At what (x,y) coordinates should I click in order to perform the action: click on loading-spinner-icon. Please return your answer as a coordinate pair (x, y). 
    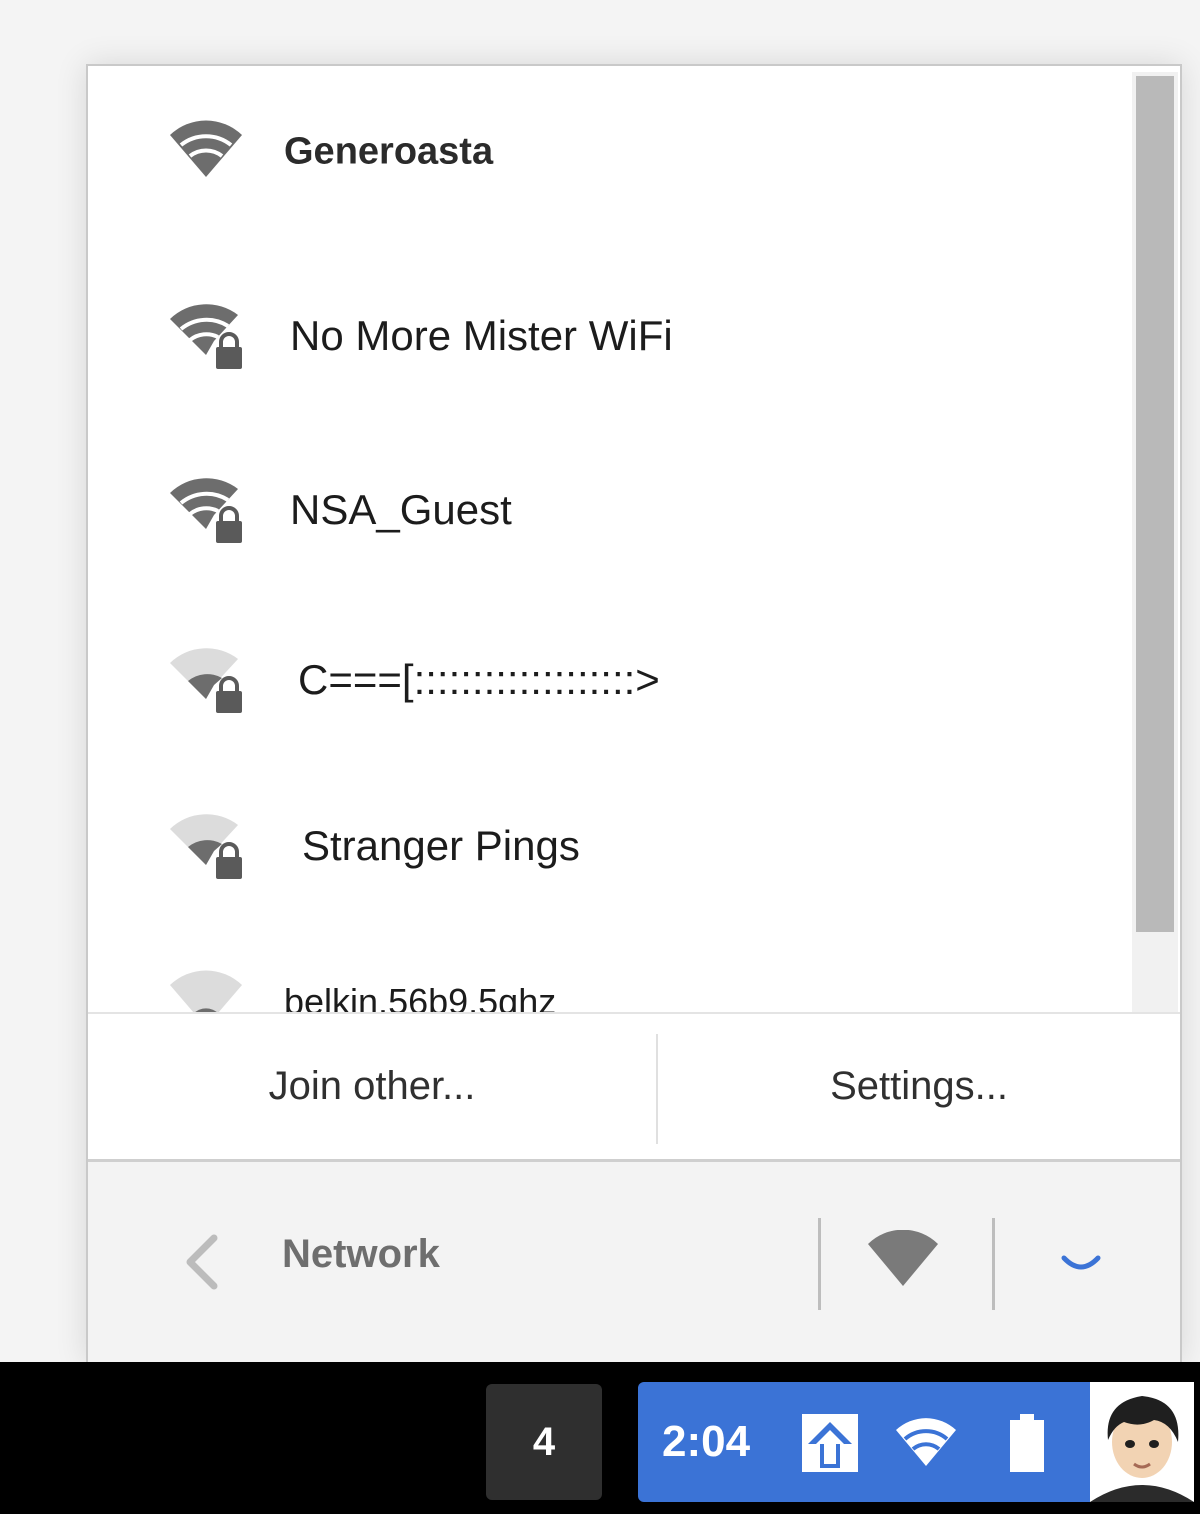
    Looking at the image, I should click on (1081, 1262).